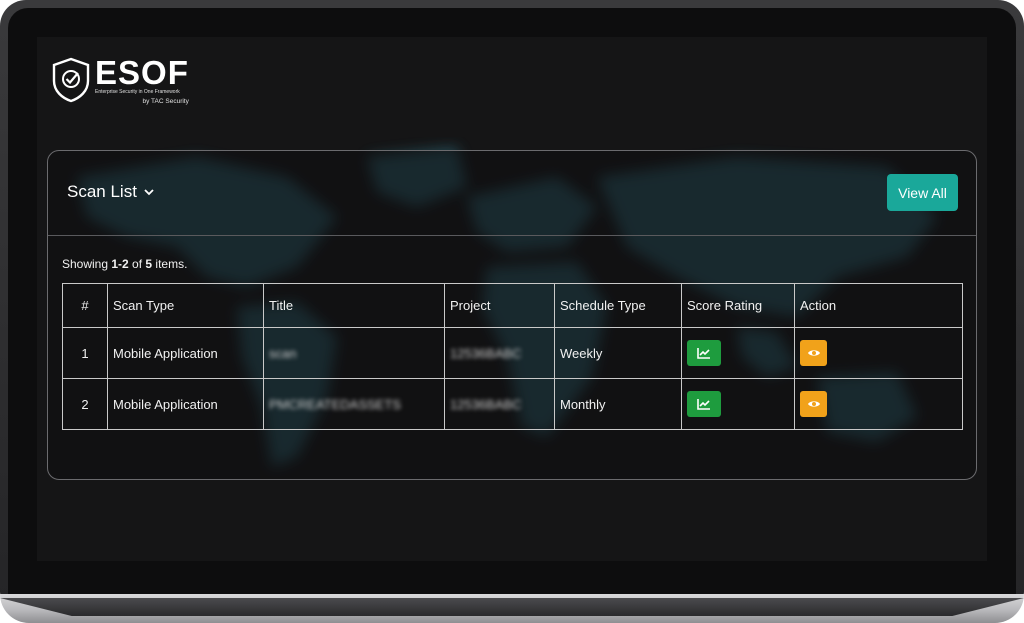 The image size is (1024, 623). What do you see at coordinates (185, 305) in the screenshot?
I see `col-header-scan-type: Scan Type` at bounding box center [185, 305].